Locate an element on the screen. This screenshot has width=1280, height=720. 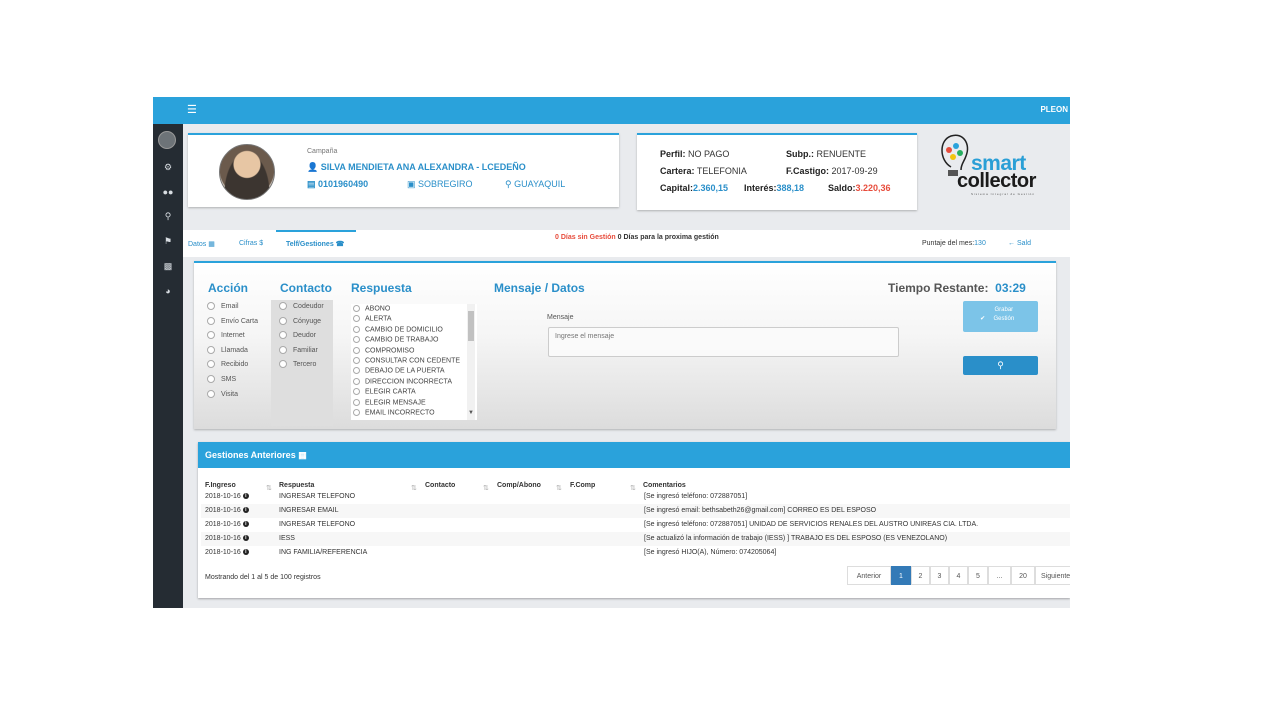
tab-cifras: Cifras $ is located at coordinates (251, 243).